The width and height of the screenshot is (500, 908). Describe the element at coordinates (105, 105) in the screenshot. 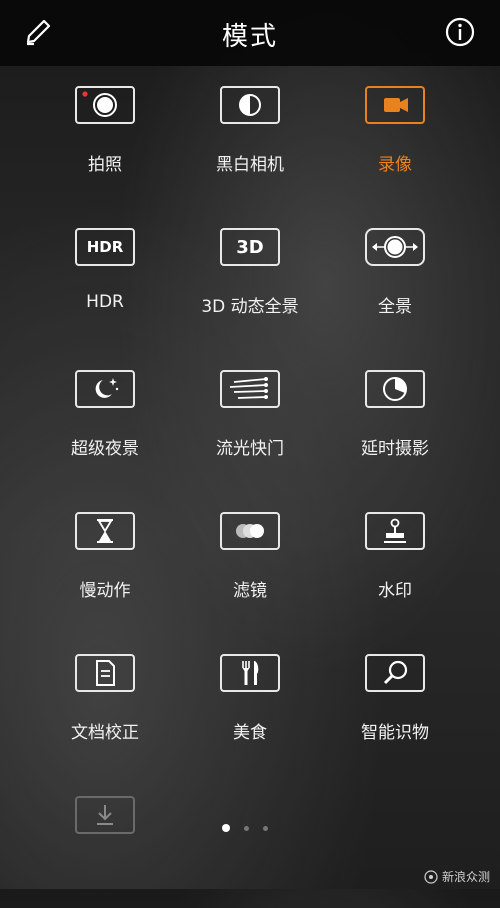

I see `photo-icon` at that location.